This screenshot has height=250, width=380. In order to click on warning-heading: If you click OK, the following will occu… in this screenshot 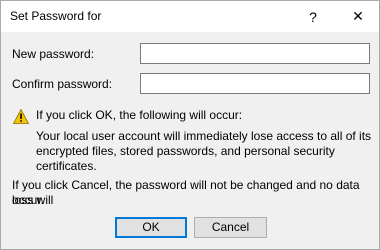, I will do `click(139, 115)`.